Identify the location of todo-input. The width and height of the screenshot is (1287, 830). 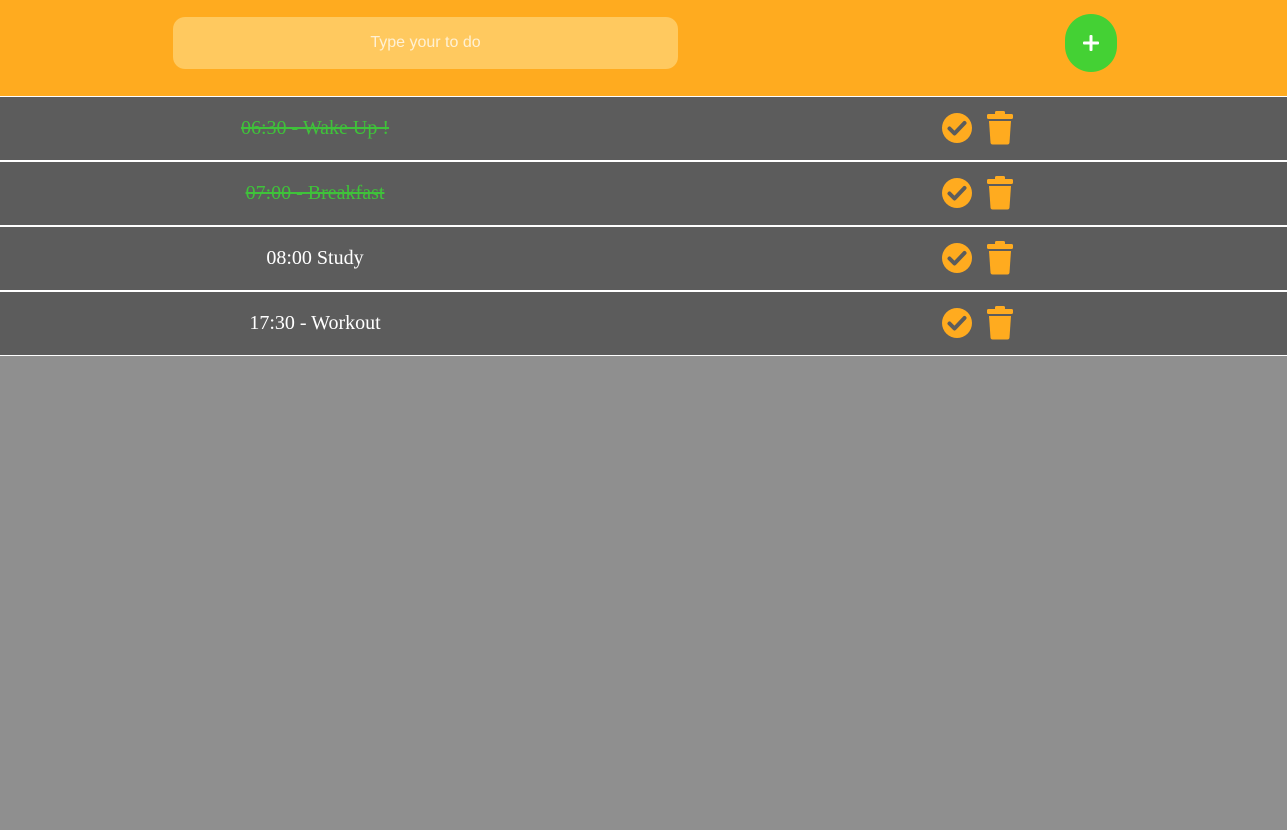
(425, 43).